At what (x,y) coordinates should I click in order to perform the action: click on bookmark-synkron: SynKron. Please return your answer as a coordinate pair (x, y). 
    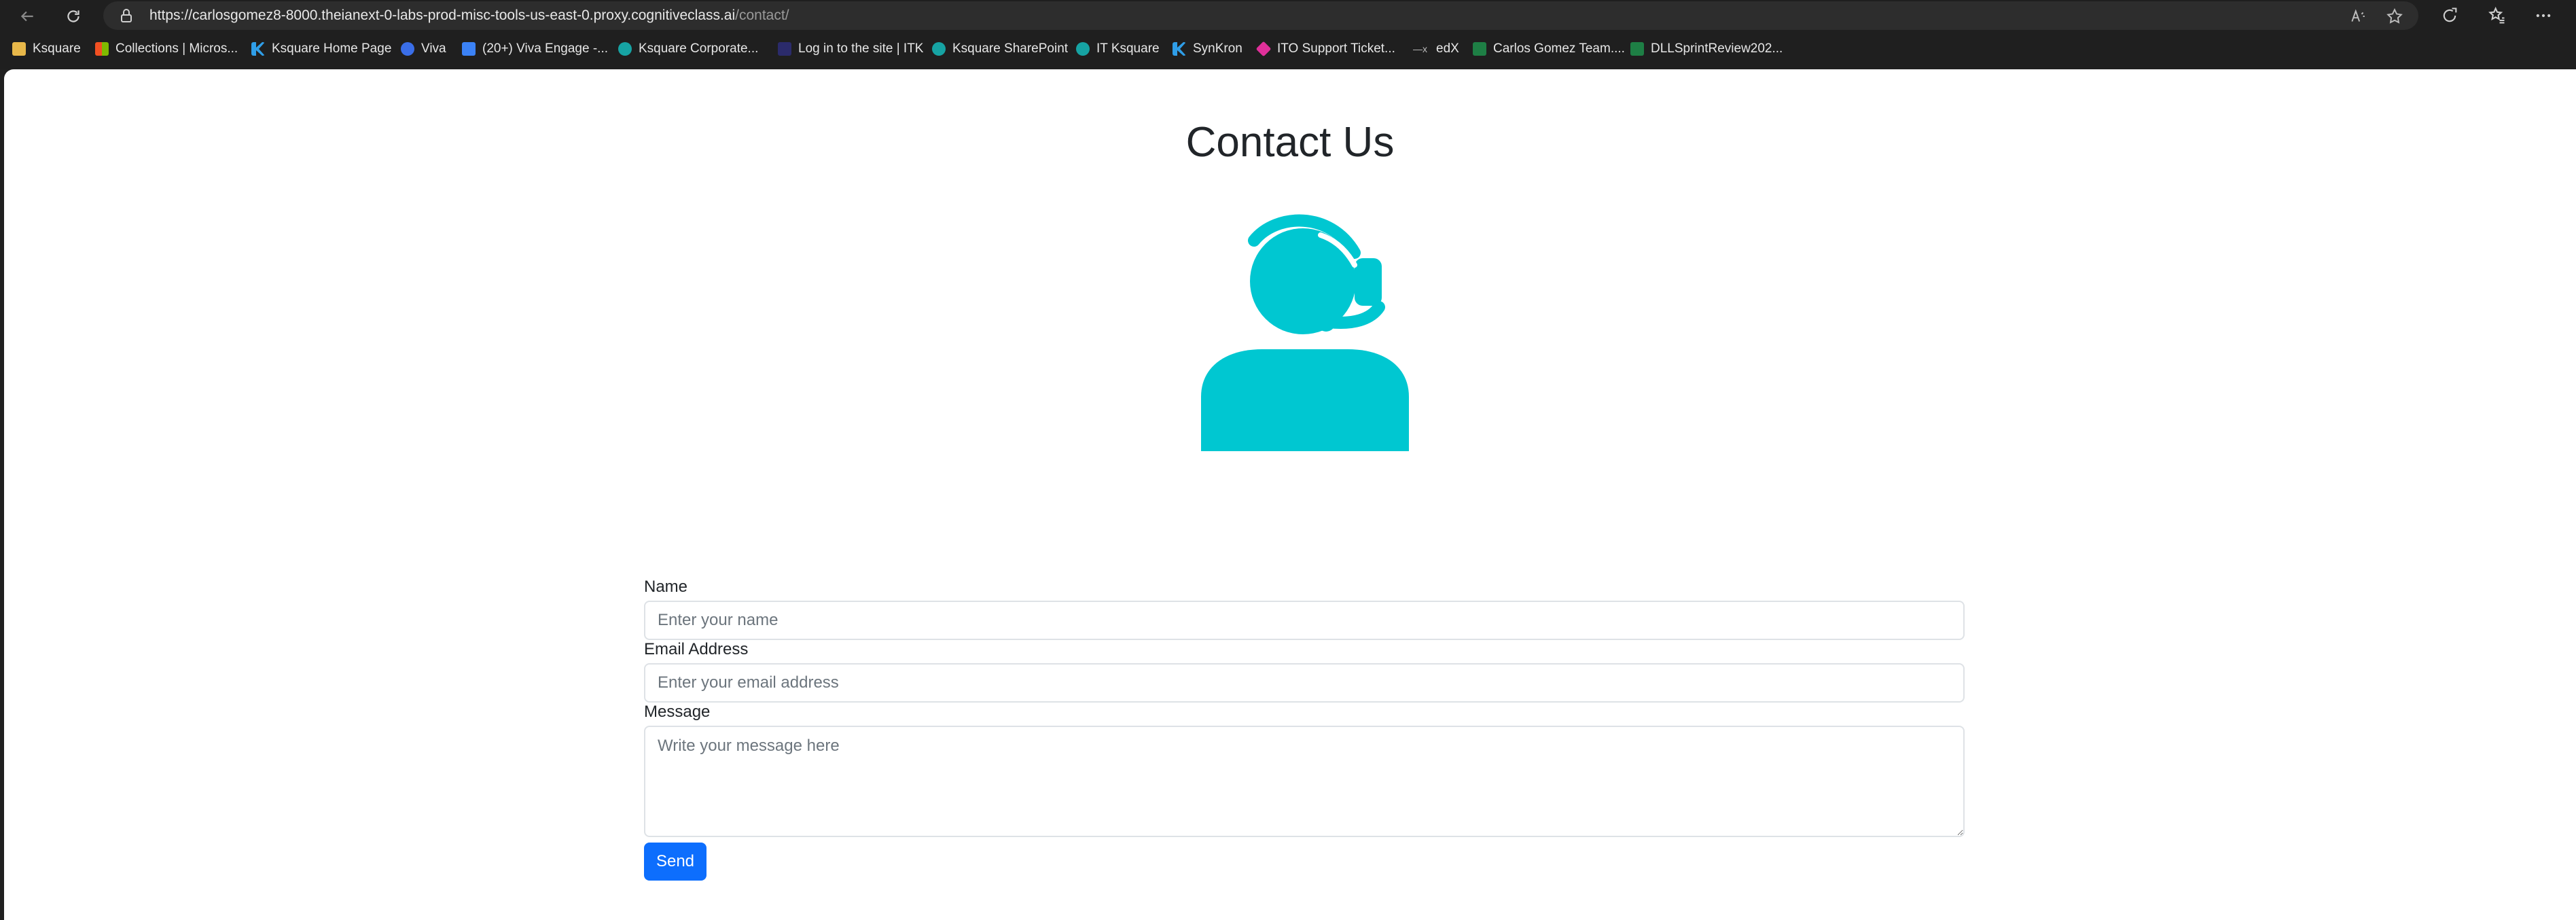
    Looking at the image, I should click on (1207, 49).